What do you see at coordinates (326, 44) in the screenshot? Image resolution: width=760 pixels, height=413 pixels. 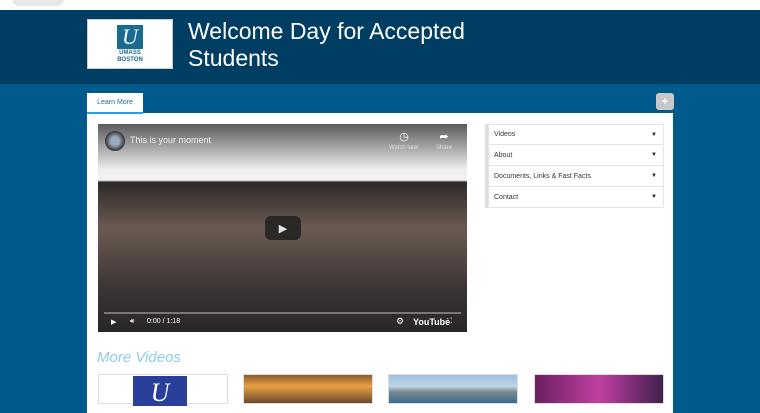 I see `page-title: Welcome Day for Accepted Students` at bounding box center [326, 44].